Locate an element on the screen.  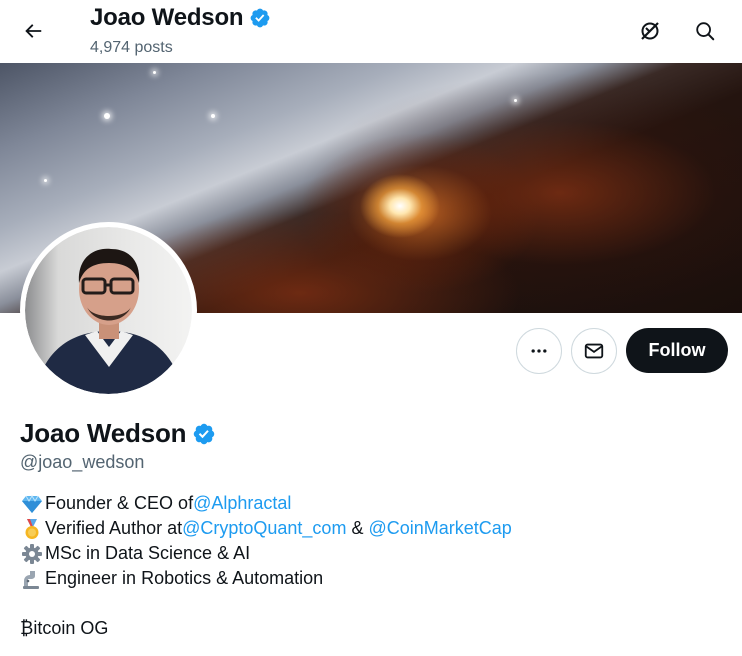
search-button is located at coordinates (705, 31).